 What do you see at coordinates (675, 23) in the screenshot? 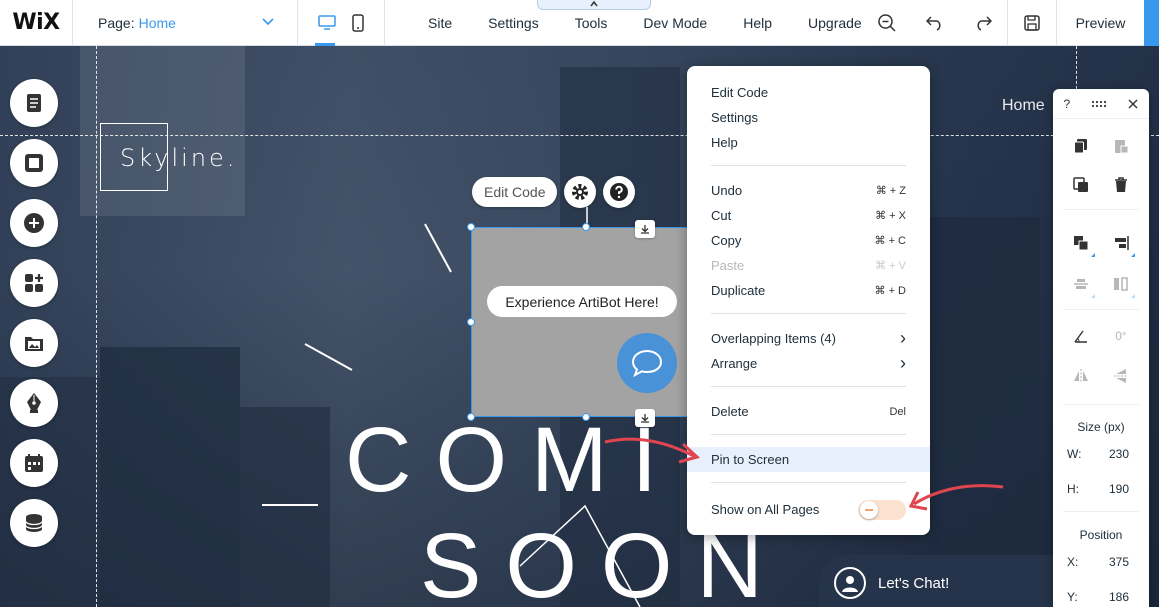
I see `menu-dev-mode: Dev Mode` at bounding box center [675, 23].